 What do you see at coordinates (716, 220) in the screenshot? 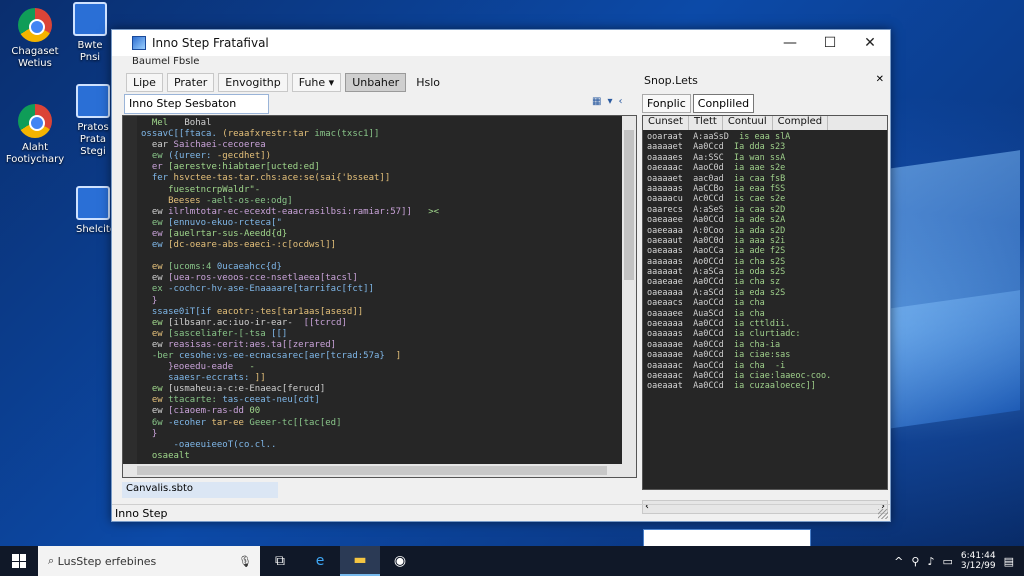
I see `output-row: oaeaaee Aa0CCd ia ade s2A` at bounding box center [716, 220].